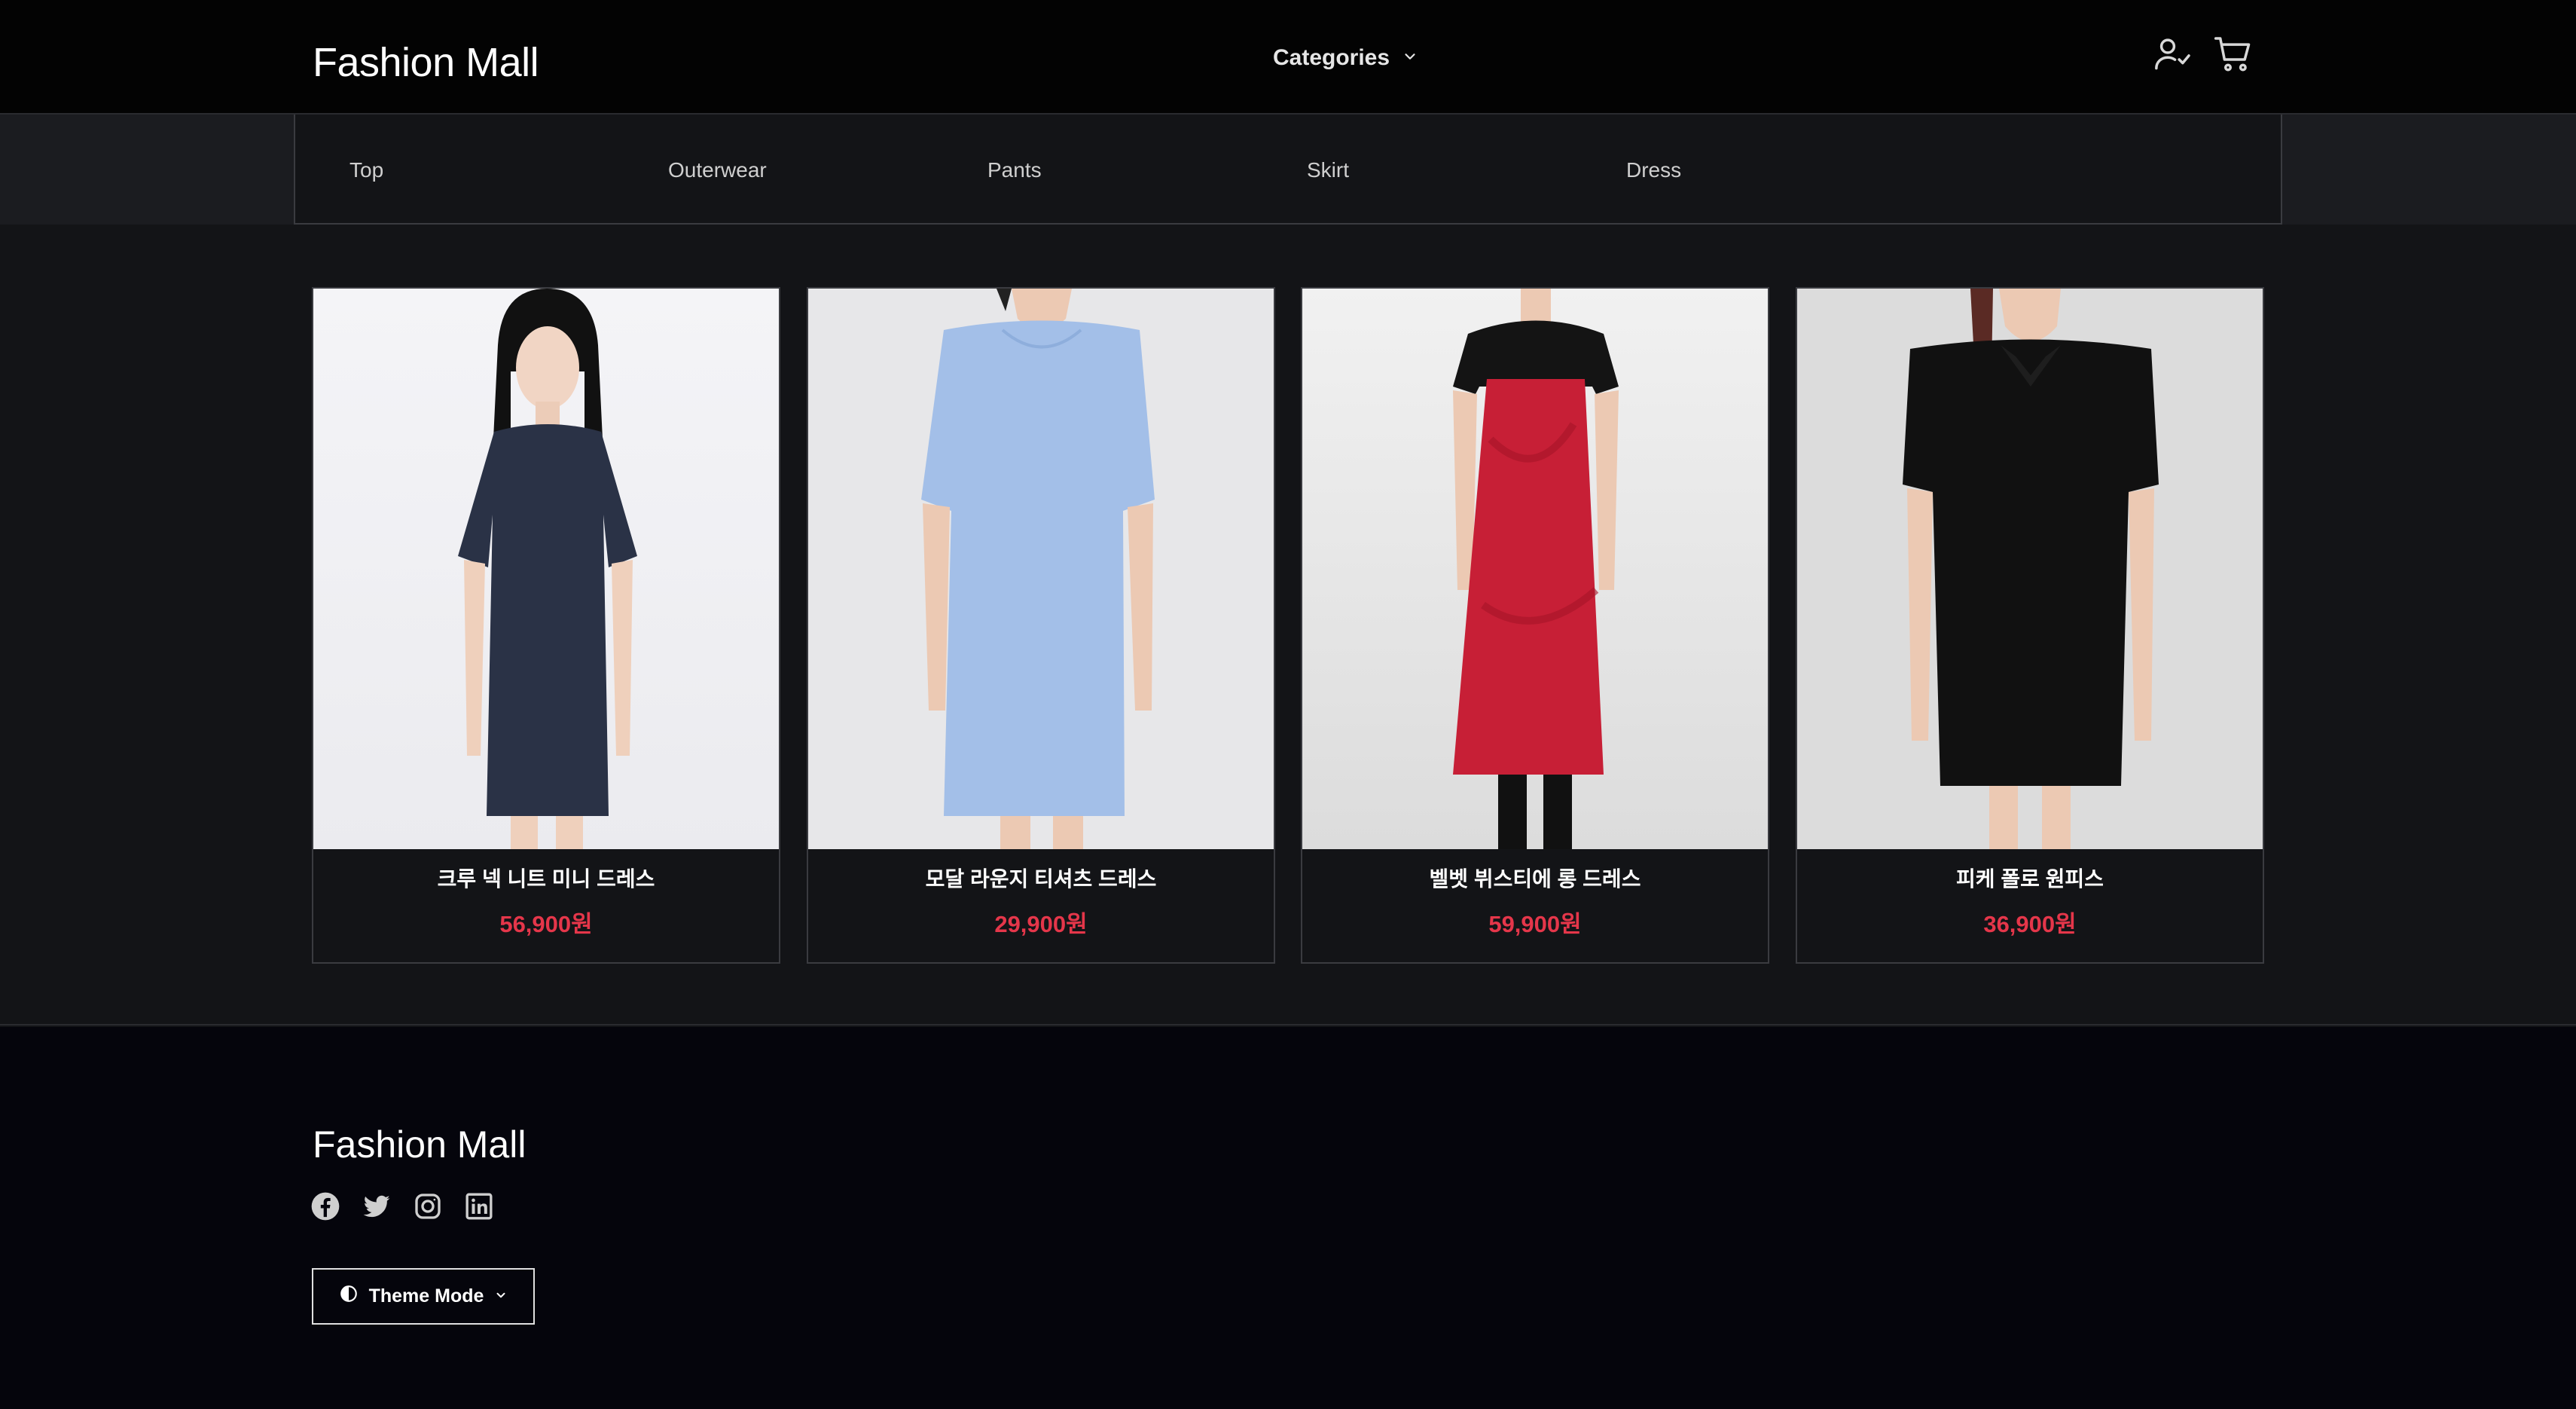  What do you see at coordinates (1015, 170) in the screenshot?
I see `menu-item-pants: Pants` at bounding box center [1015, 170].